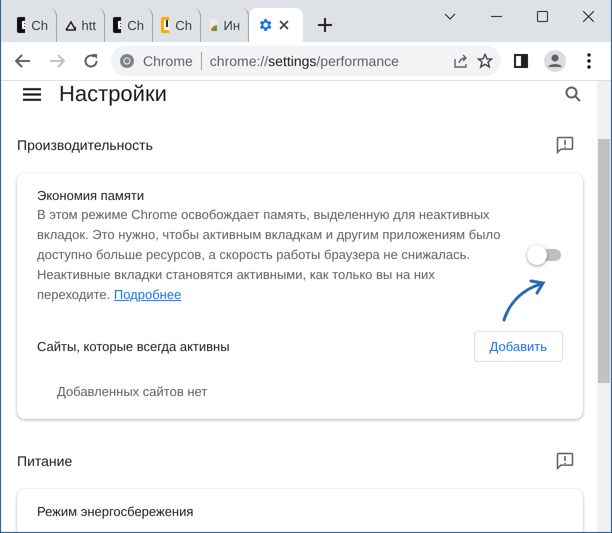 This screenshot has height=533, width=612. Describe the element at coordinates (113, 94) in the screenshot. I see `page-title: Настройки` at that location.